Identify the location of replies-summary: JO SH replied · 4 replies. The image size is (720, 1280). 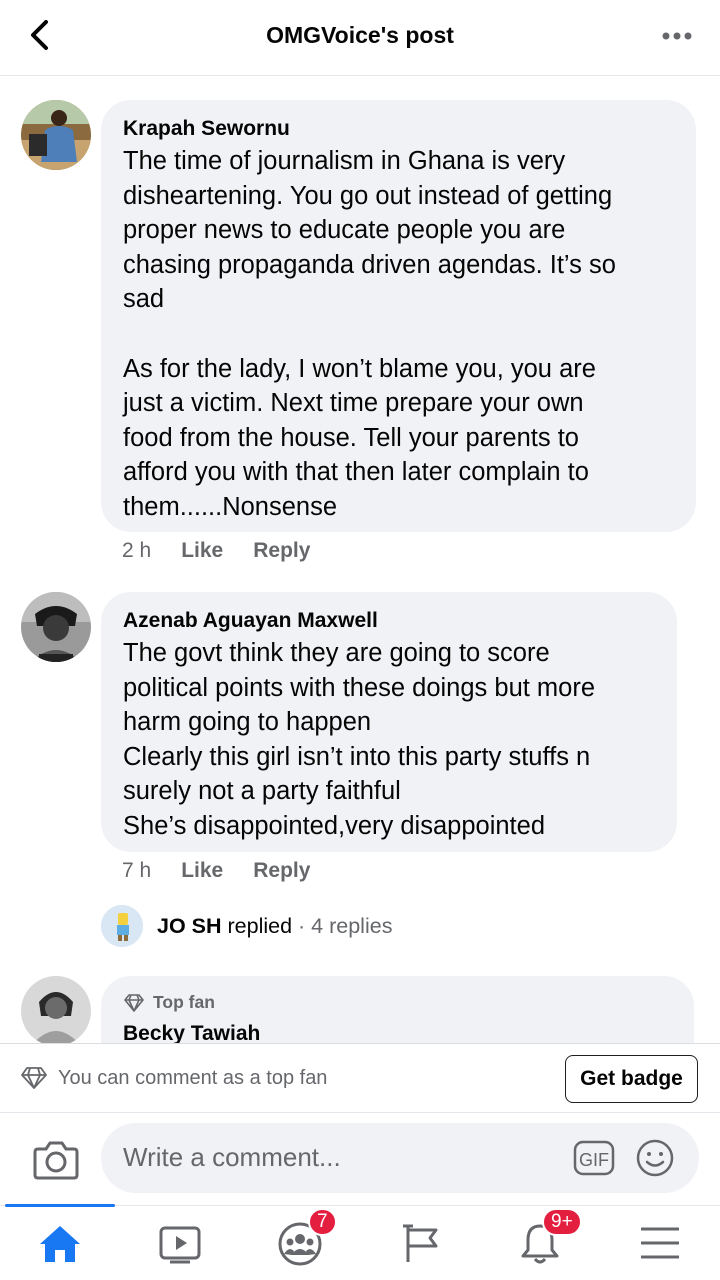
(274, 926).